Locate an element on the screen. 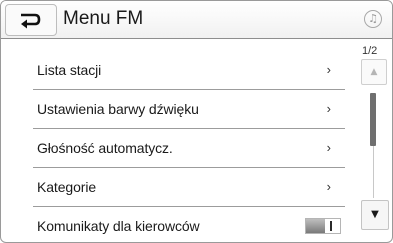 This screenshot has width=393, height=243. menu-item-label: Ustawienia barwy dźwięku is located at coordinates (118, 109).